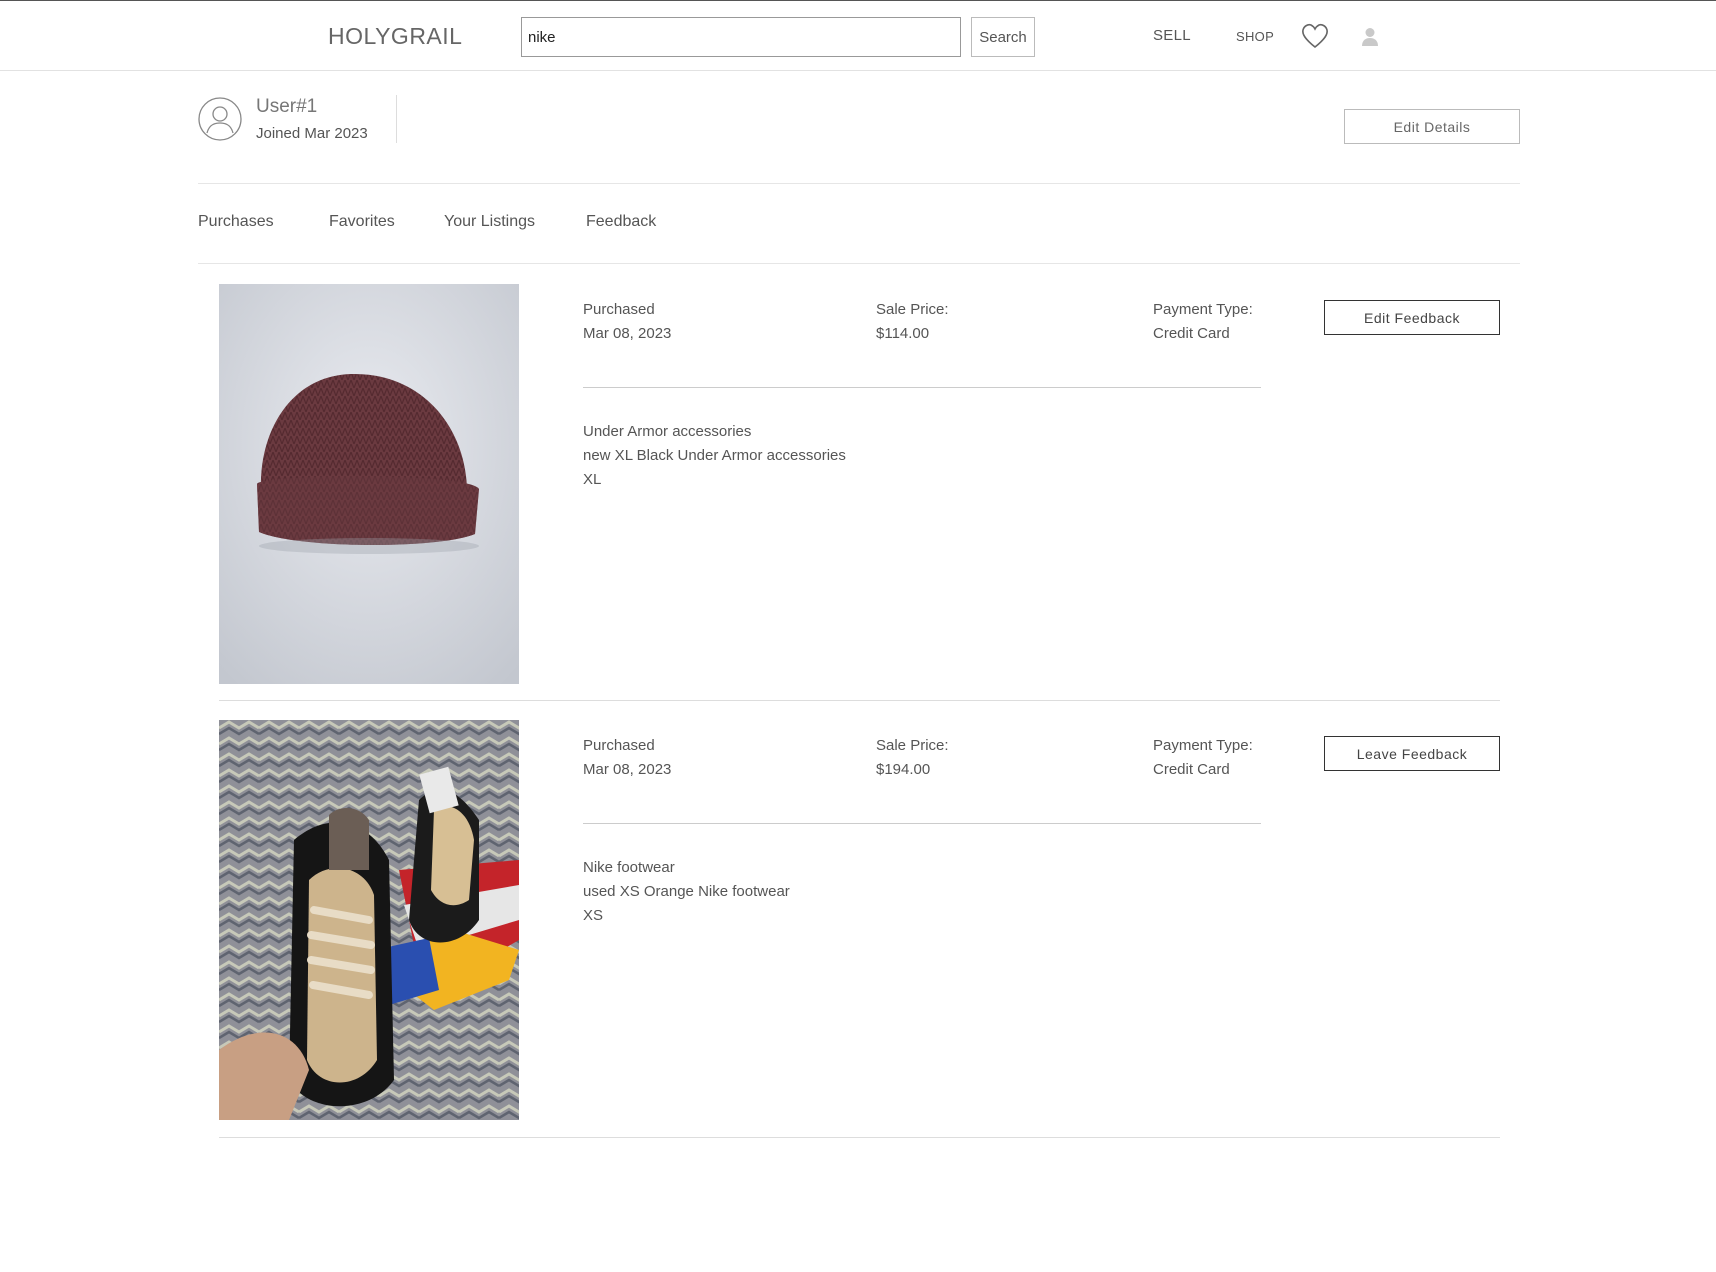 The width and height of the screenshot is (1716, 1272). Describe the element at coordinates (592, 479) in the screenshot. I see `product-size: XL` at that location.